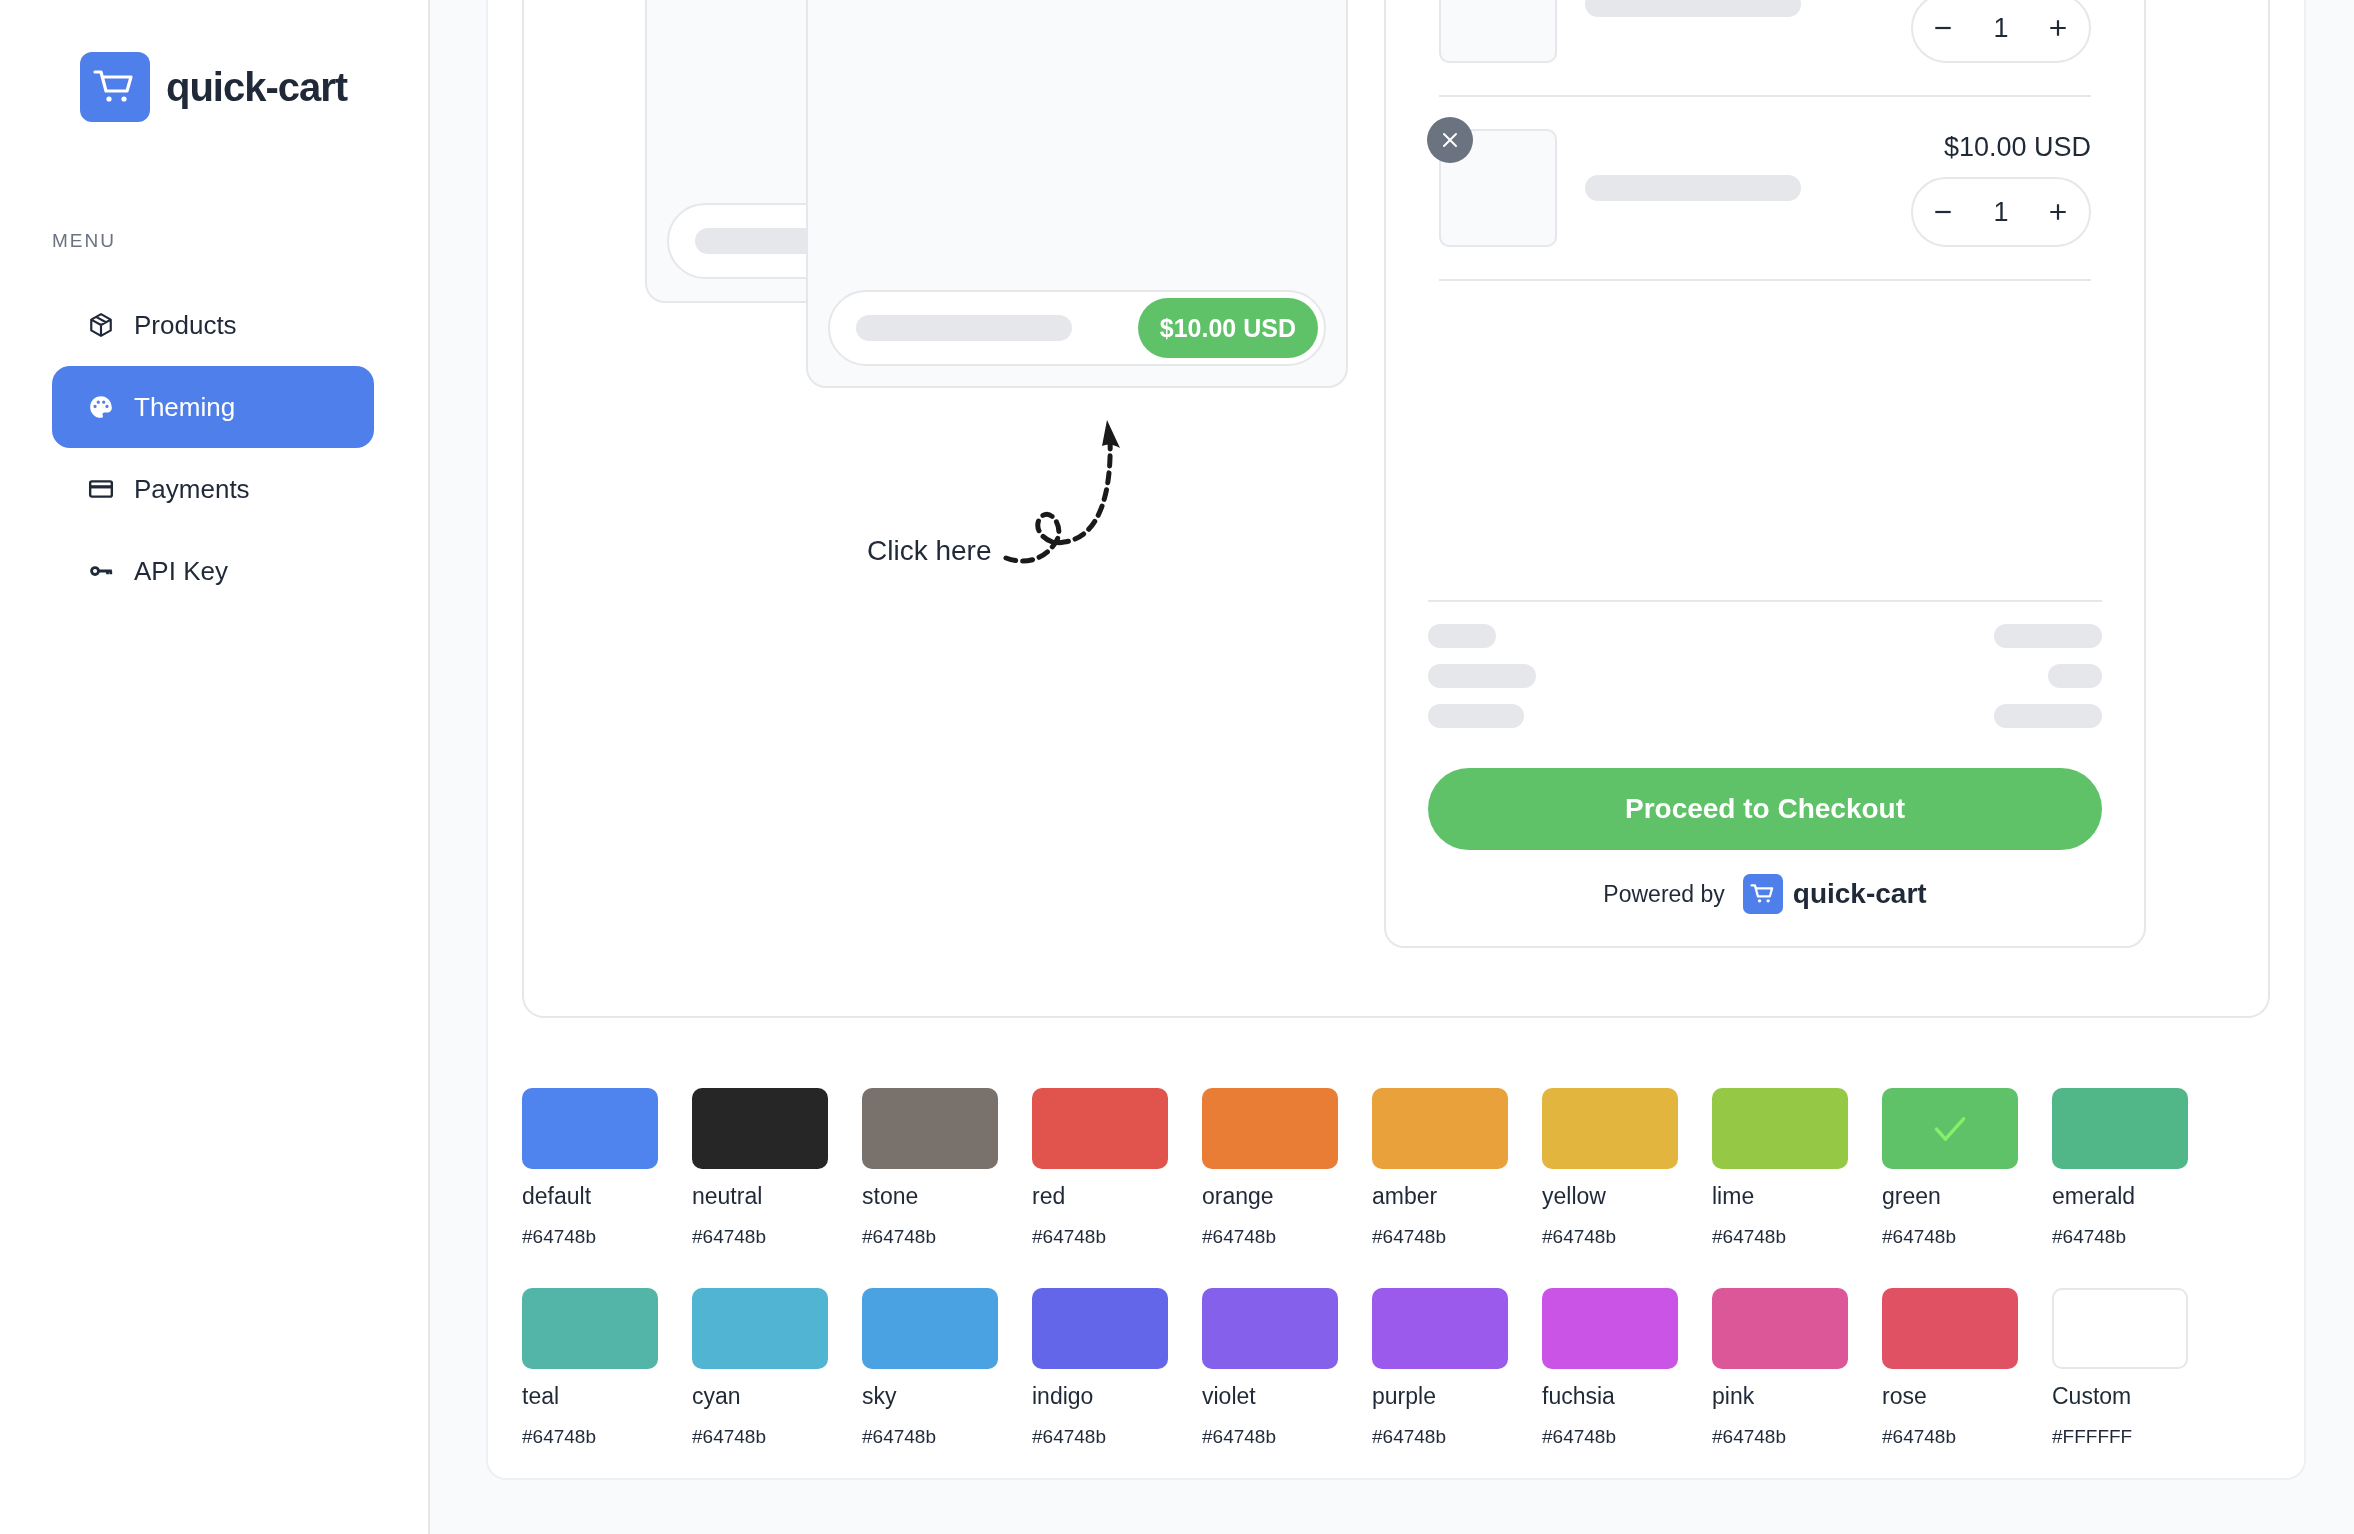 The image size is (2354, 1534). I want to click on item-price: $10.00 USD, so click(2017, 147).